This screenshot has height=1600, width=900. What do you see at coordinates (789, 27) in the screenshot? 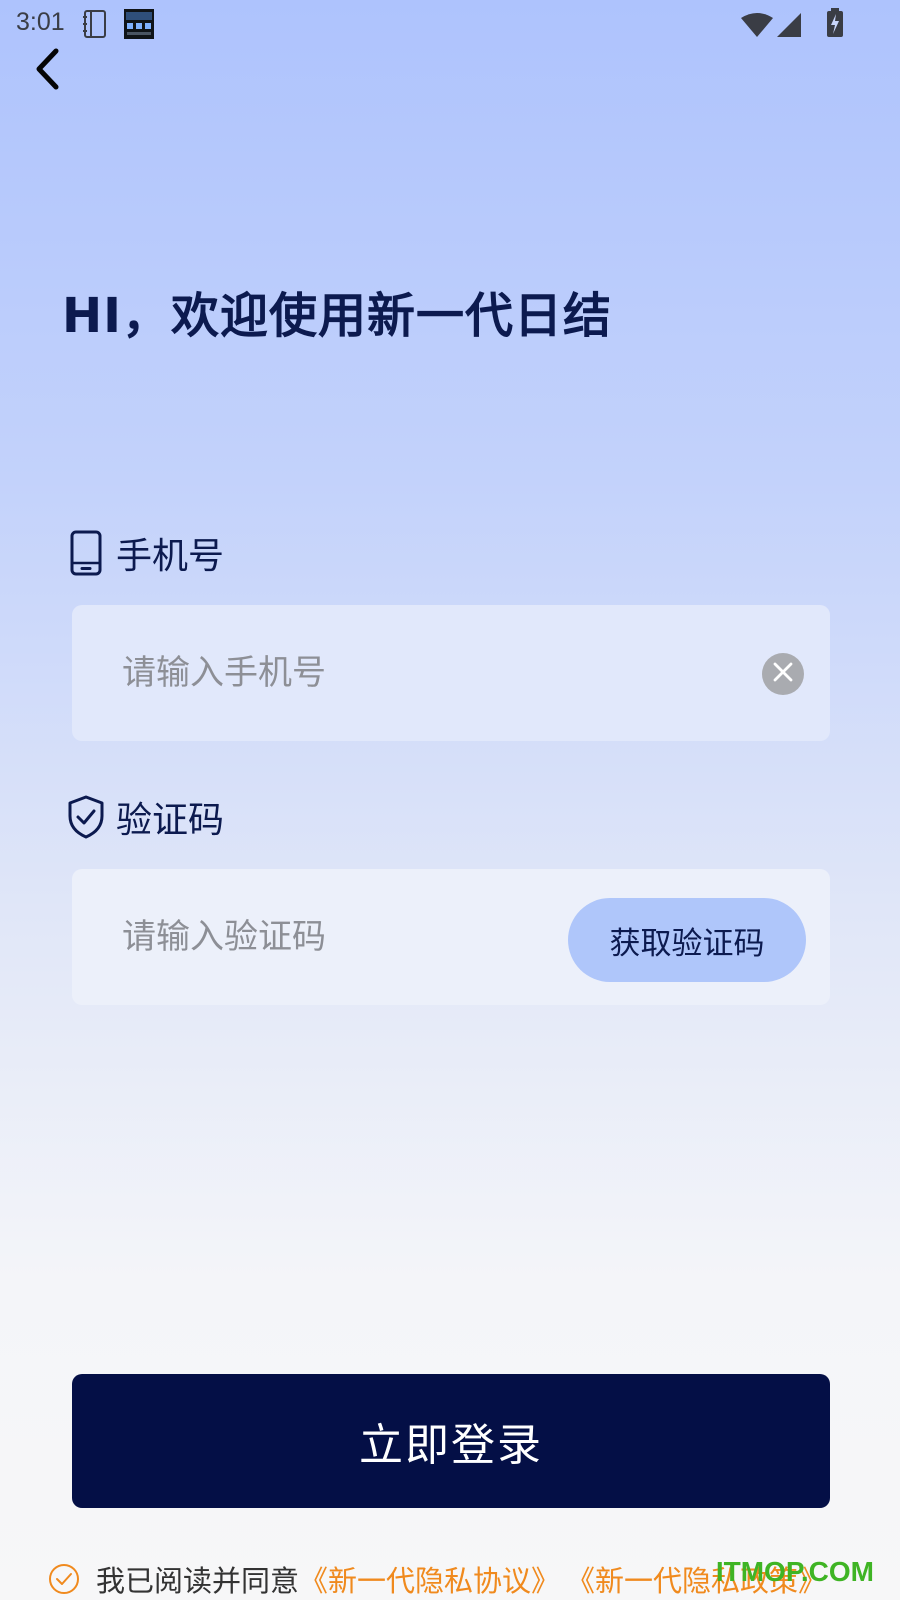
I see `signal-icon` at bounding box center [789, 27].